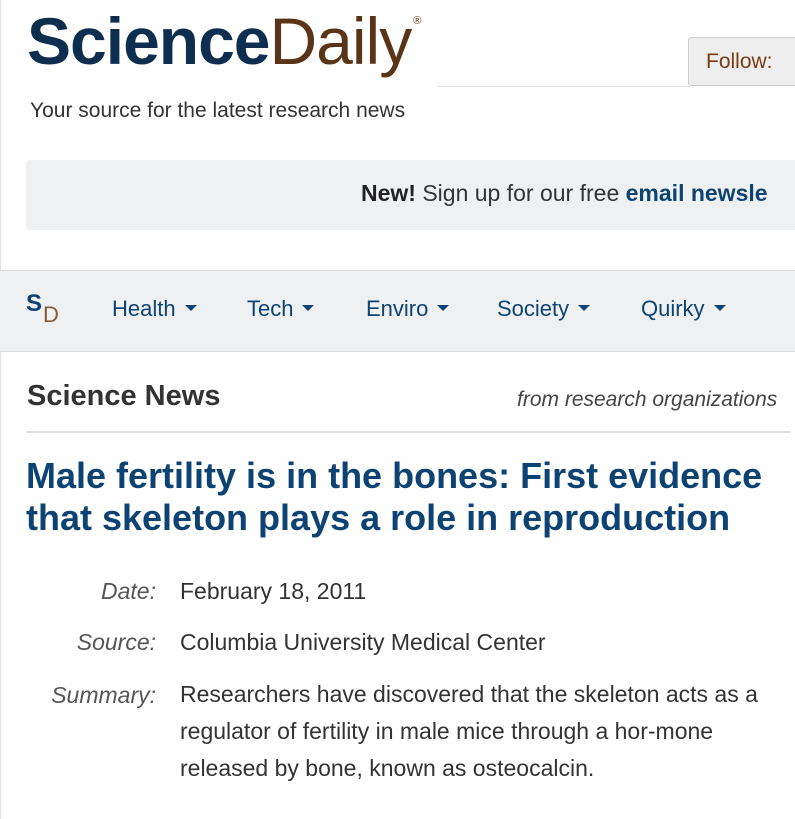  I want to click on nav-logo-d: D, so click(51, 314).